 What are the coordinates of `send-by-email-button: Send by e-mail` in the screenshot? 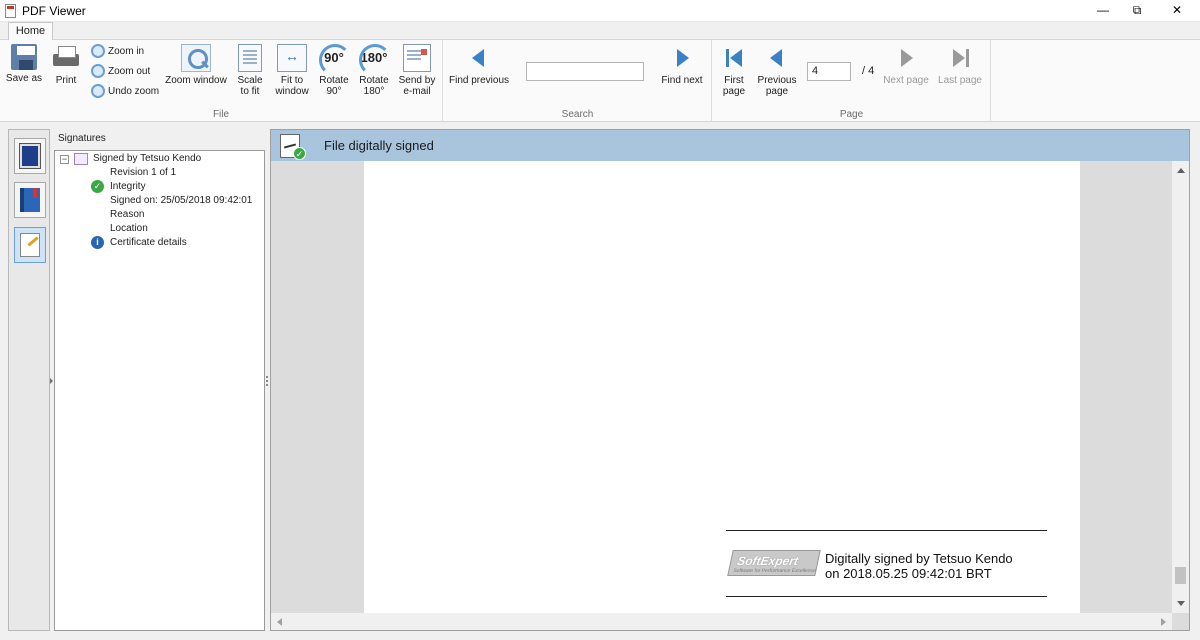 It's located at (417, 70).